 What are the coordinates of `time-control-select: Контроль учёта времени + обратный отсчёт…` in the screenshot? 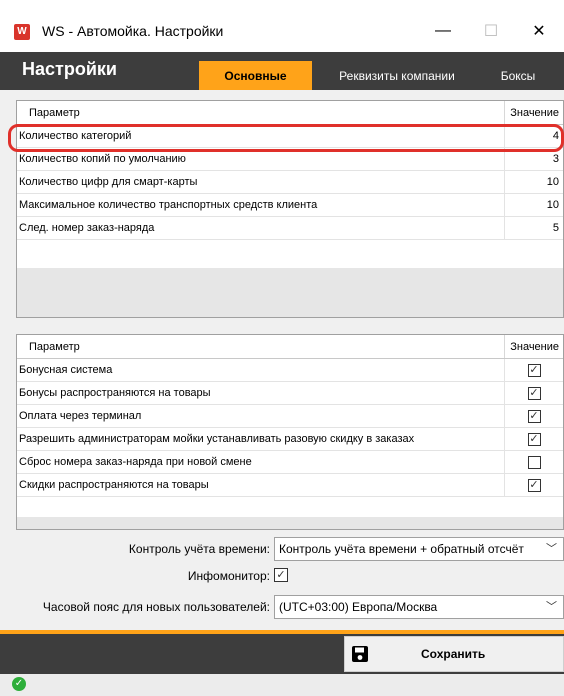 It's located at (419, 549).